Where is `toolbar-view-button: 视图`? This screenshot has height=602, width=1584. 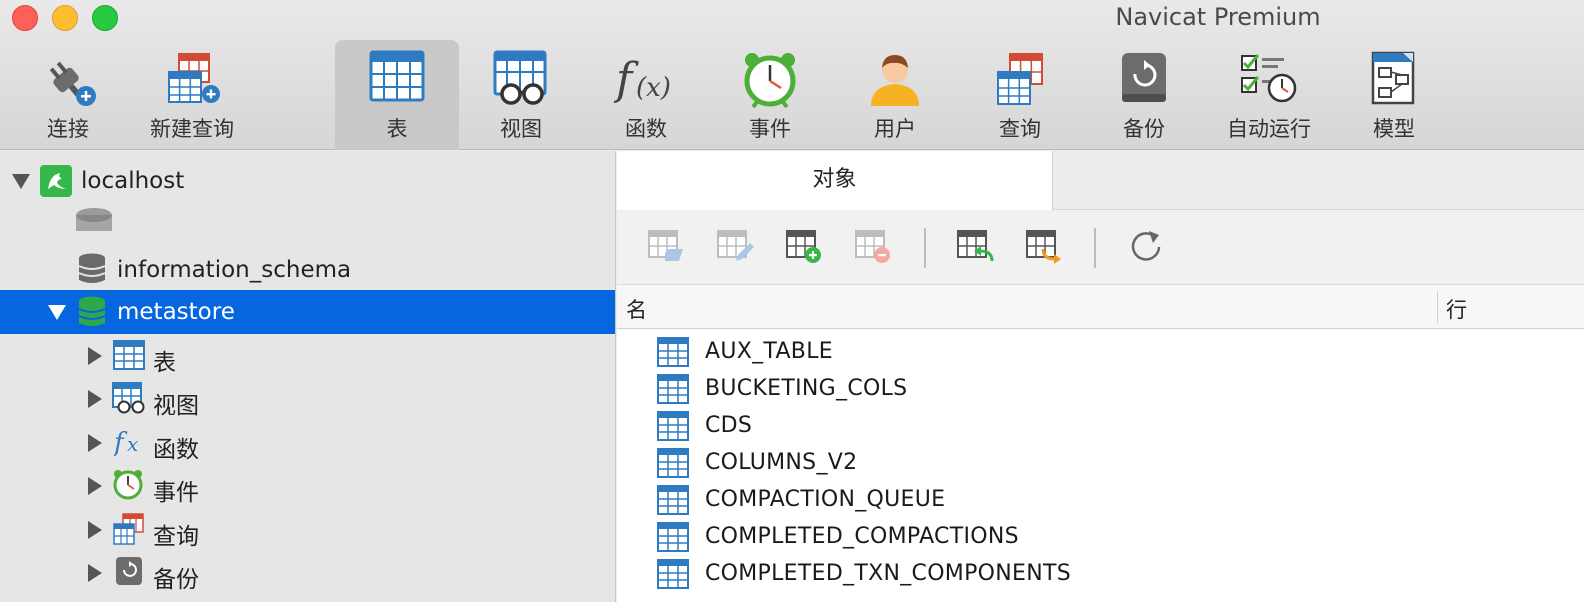 toolbar-view-button: 视图 is located at coordinates (521, 95).